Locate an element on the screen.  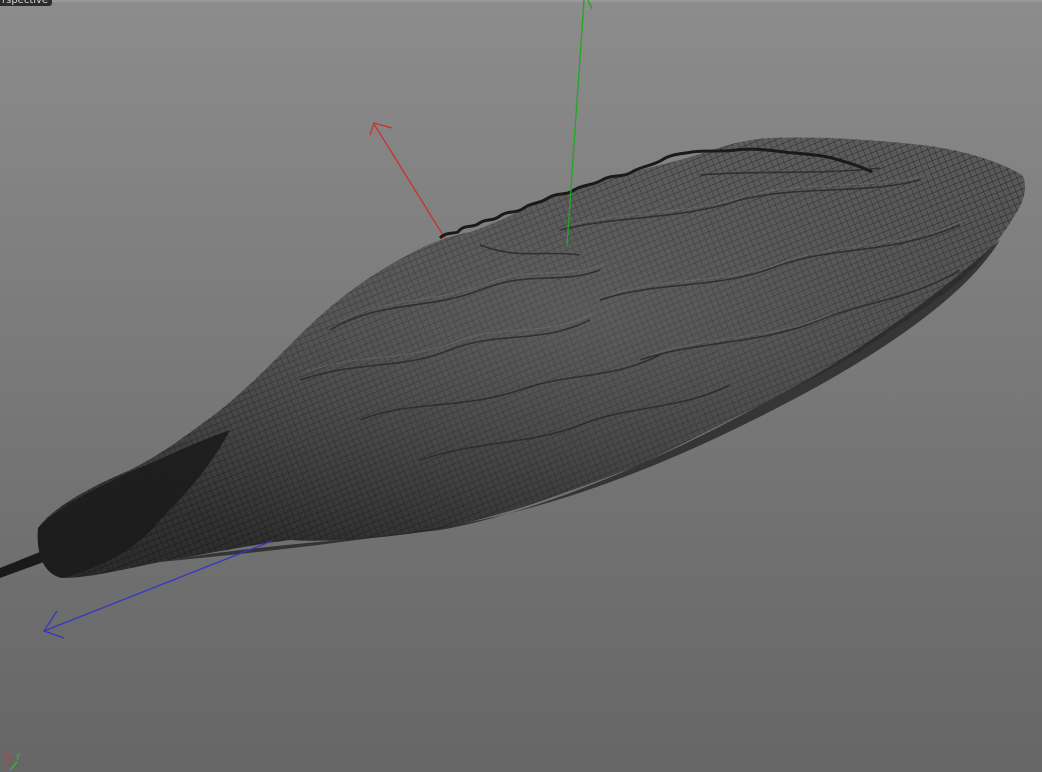
axis-x-label: X is located at coordinates (7, 758).